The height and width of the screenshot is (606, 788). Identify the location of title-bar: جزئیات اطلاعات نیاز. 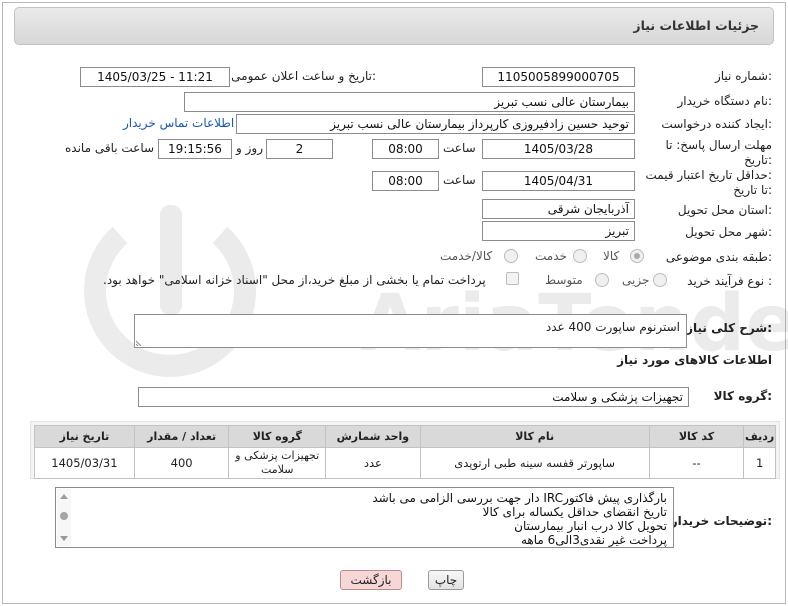
(394, 26).